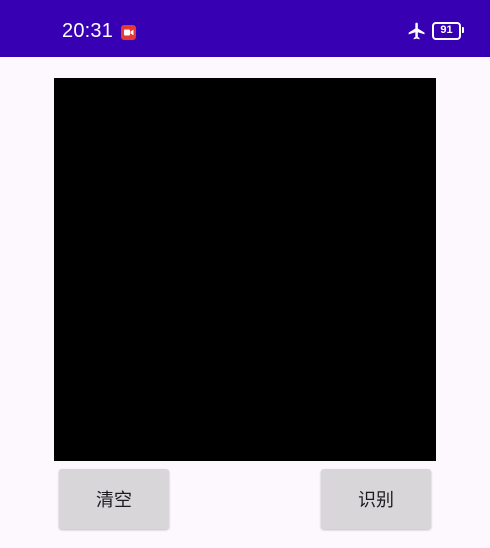 The width and height of the screenshot is (490, 548). What do you see at coordinates (114, 499) in the screenshot?
I see `clear-button: 清空` at bounding box center [114, 499].